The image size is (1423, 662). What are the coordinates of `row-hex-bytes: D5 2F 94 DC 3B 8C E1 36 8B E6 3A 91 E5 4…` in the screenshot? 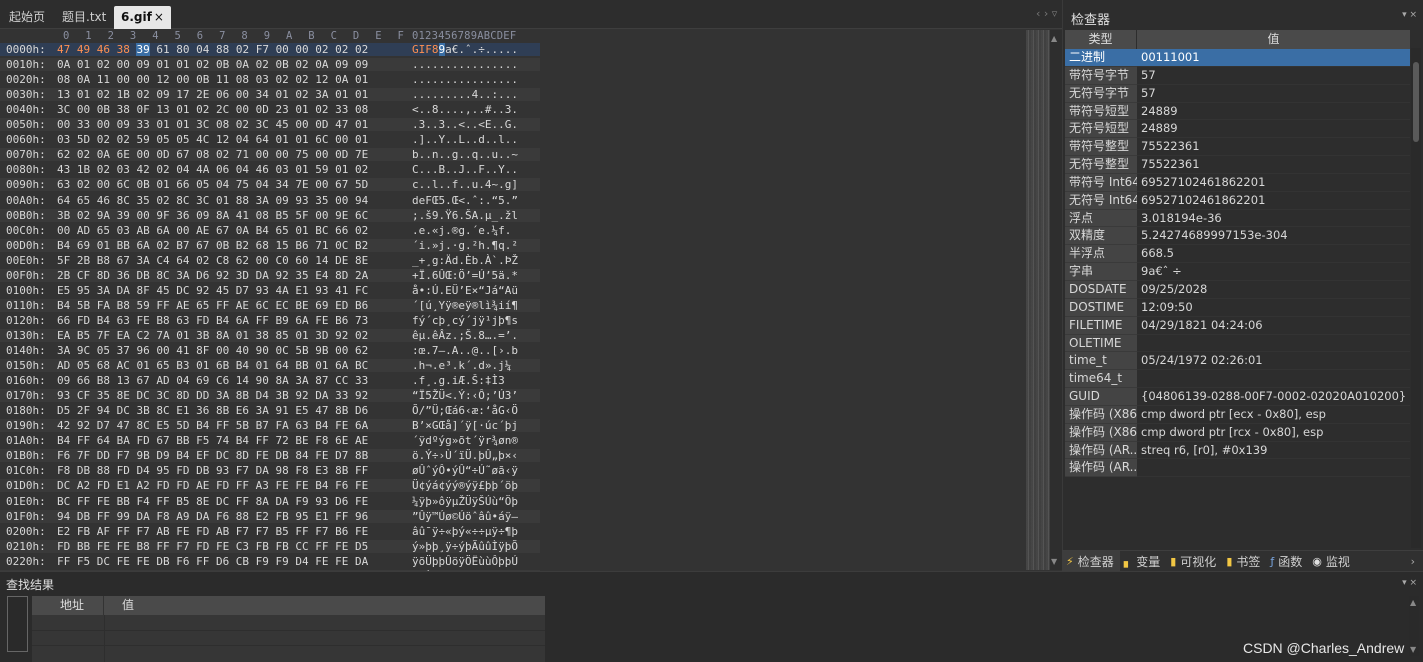 It's located at (212, 410).